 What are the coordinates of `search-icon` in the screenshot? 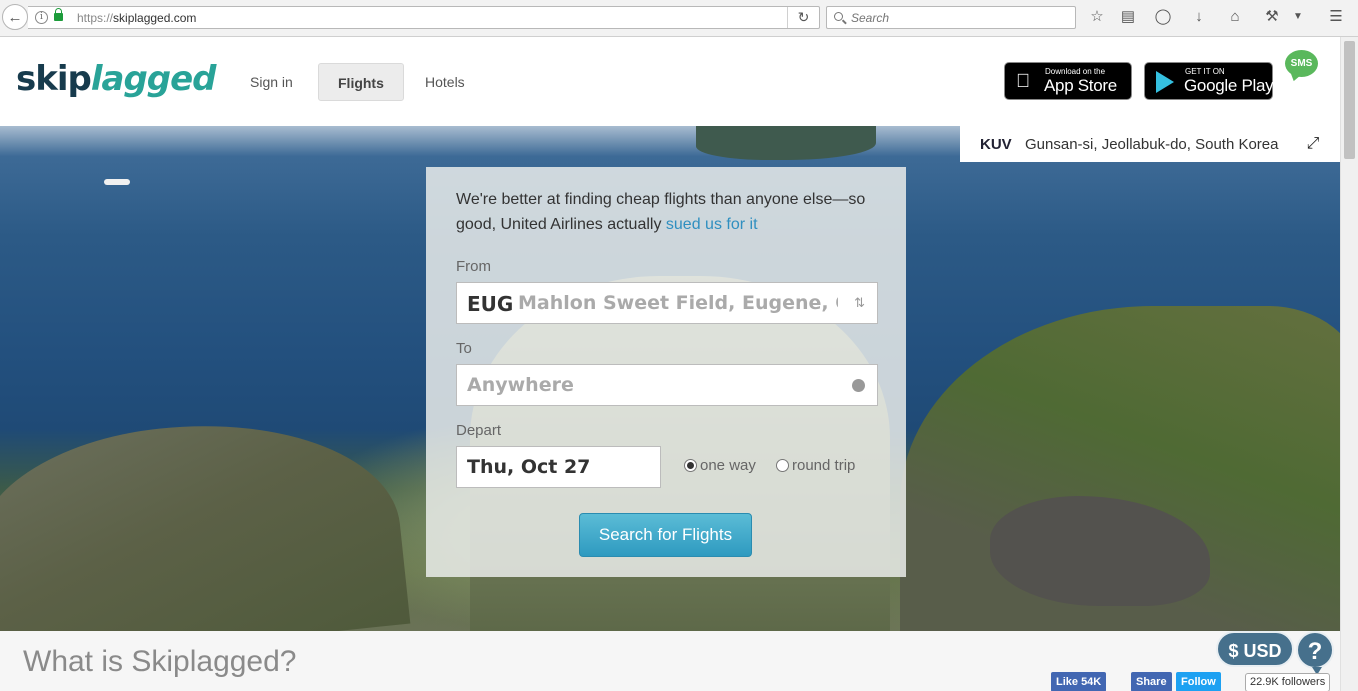 It's located at (838, 16).